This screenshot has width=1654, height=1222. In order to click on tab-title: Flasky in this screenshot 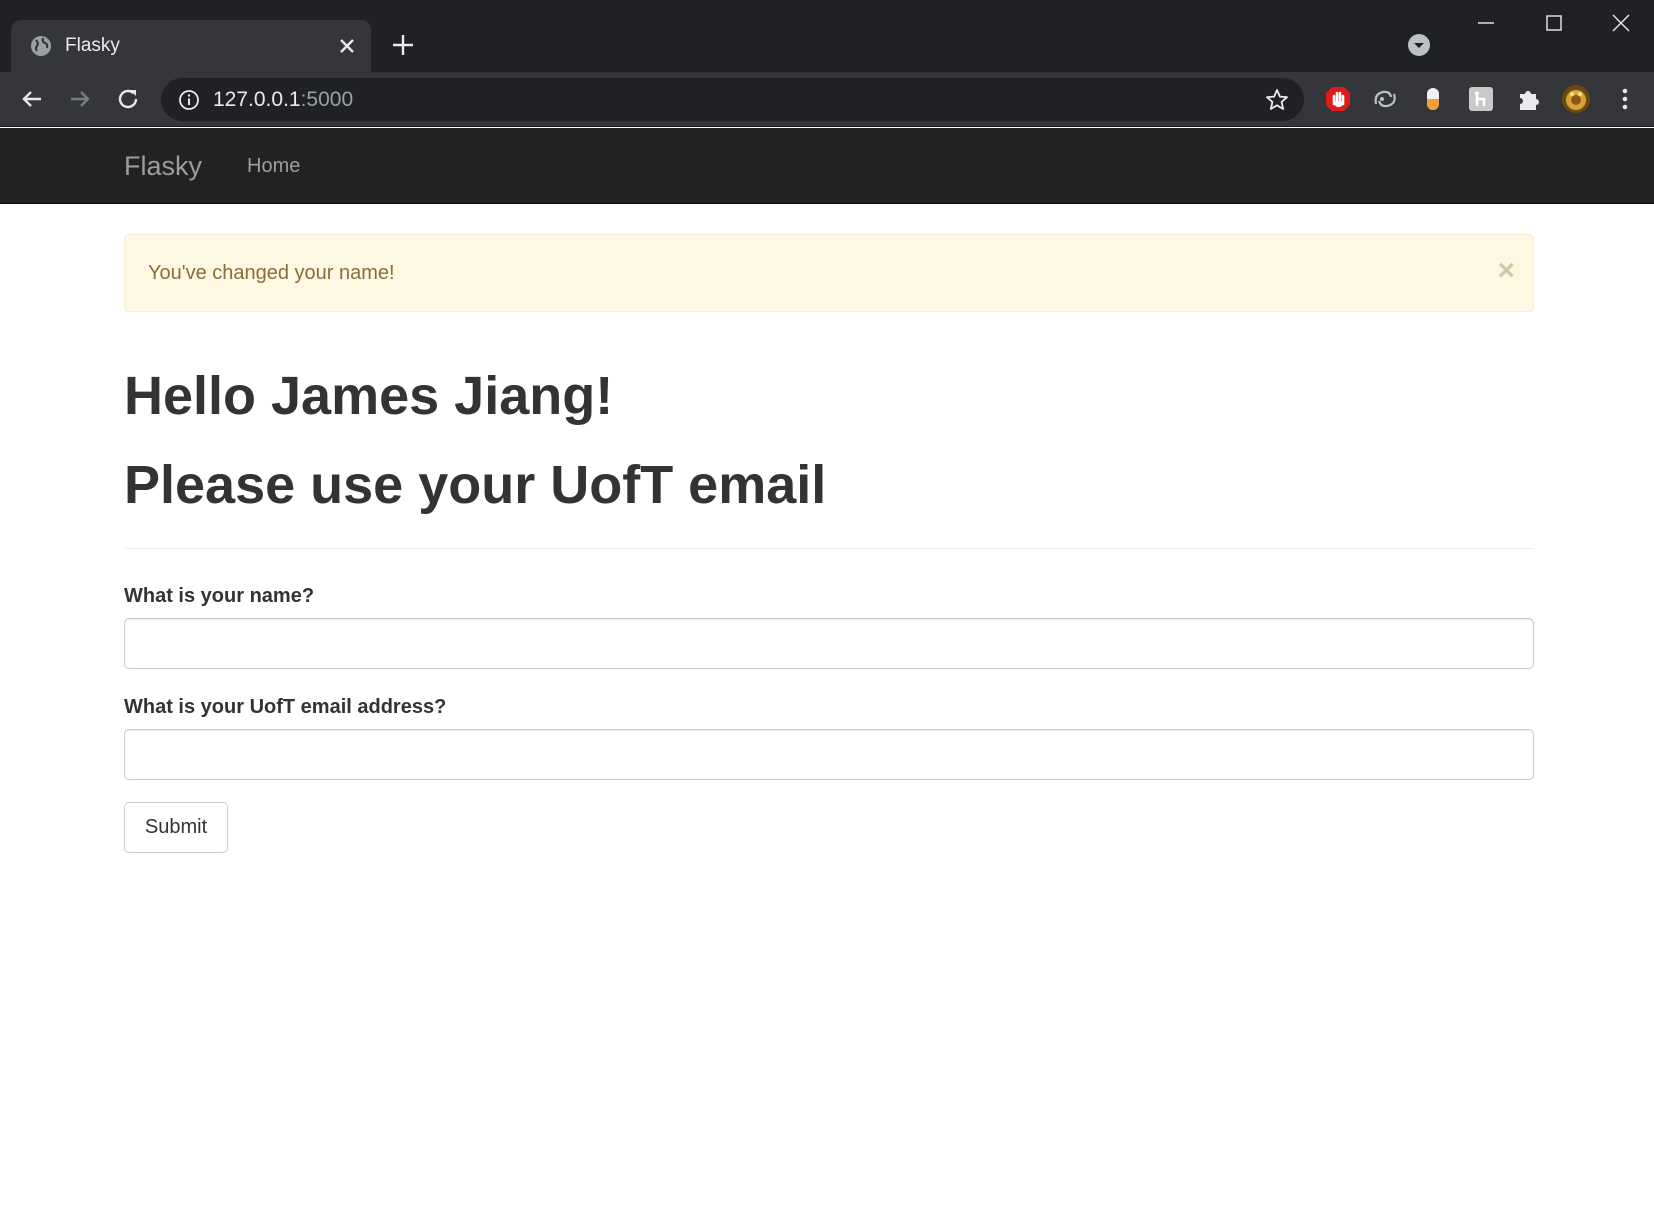, I will do `click(92, 45)`.